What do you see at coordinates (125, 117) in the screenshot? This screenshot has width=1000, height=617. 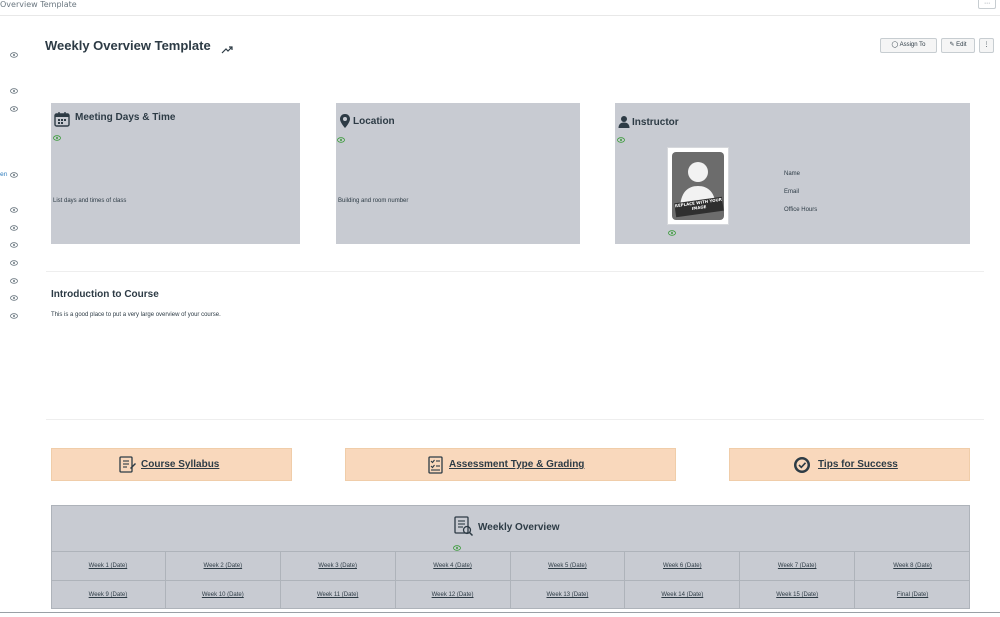 I see `meeting-title: Meeting Days & Time` at bounding box center [125, 117].